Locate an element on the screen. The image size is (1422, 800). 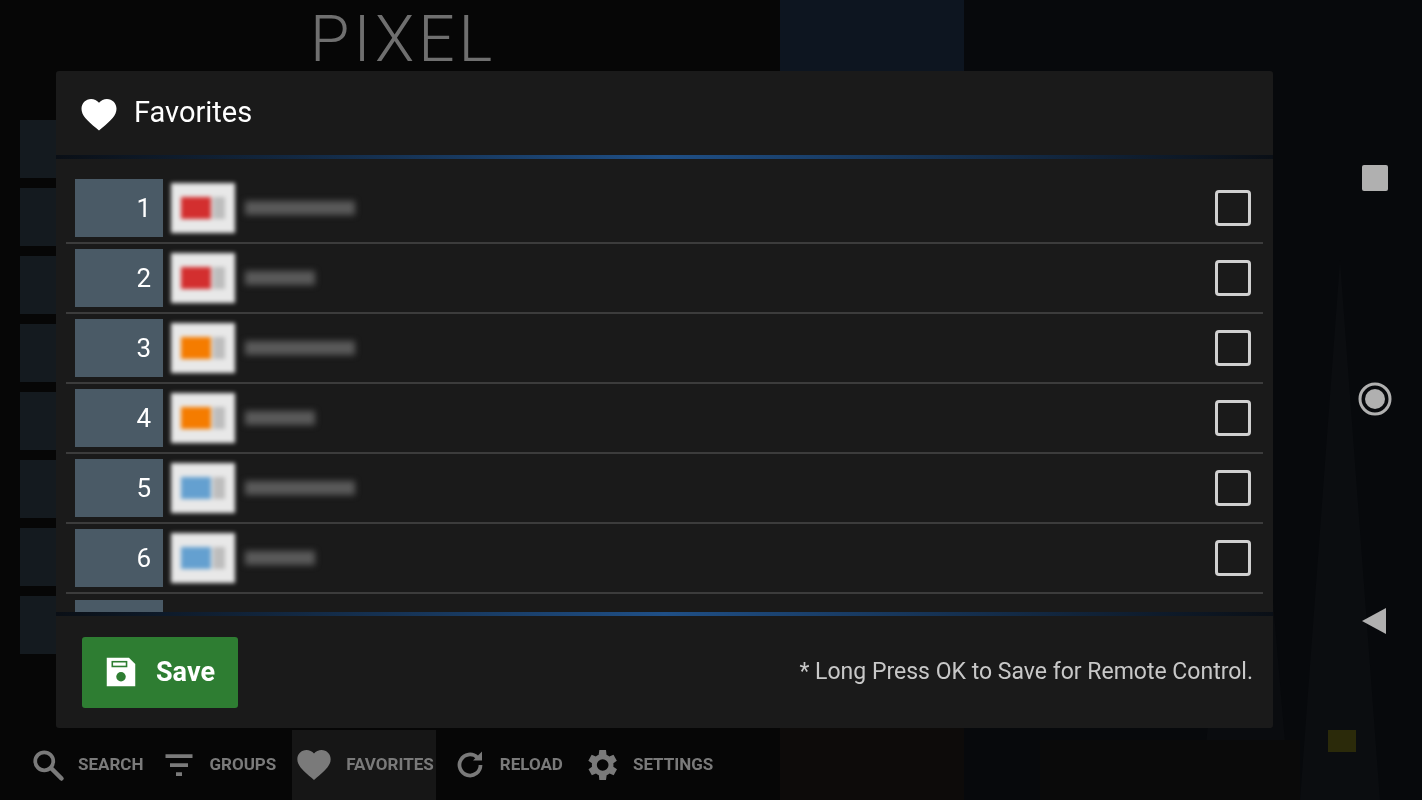
search-icon is located at coordinates (48, 765).